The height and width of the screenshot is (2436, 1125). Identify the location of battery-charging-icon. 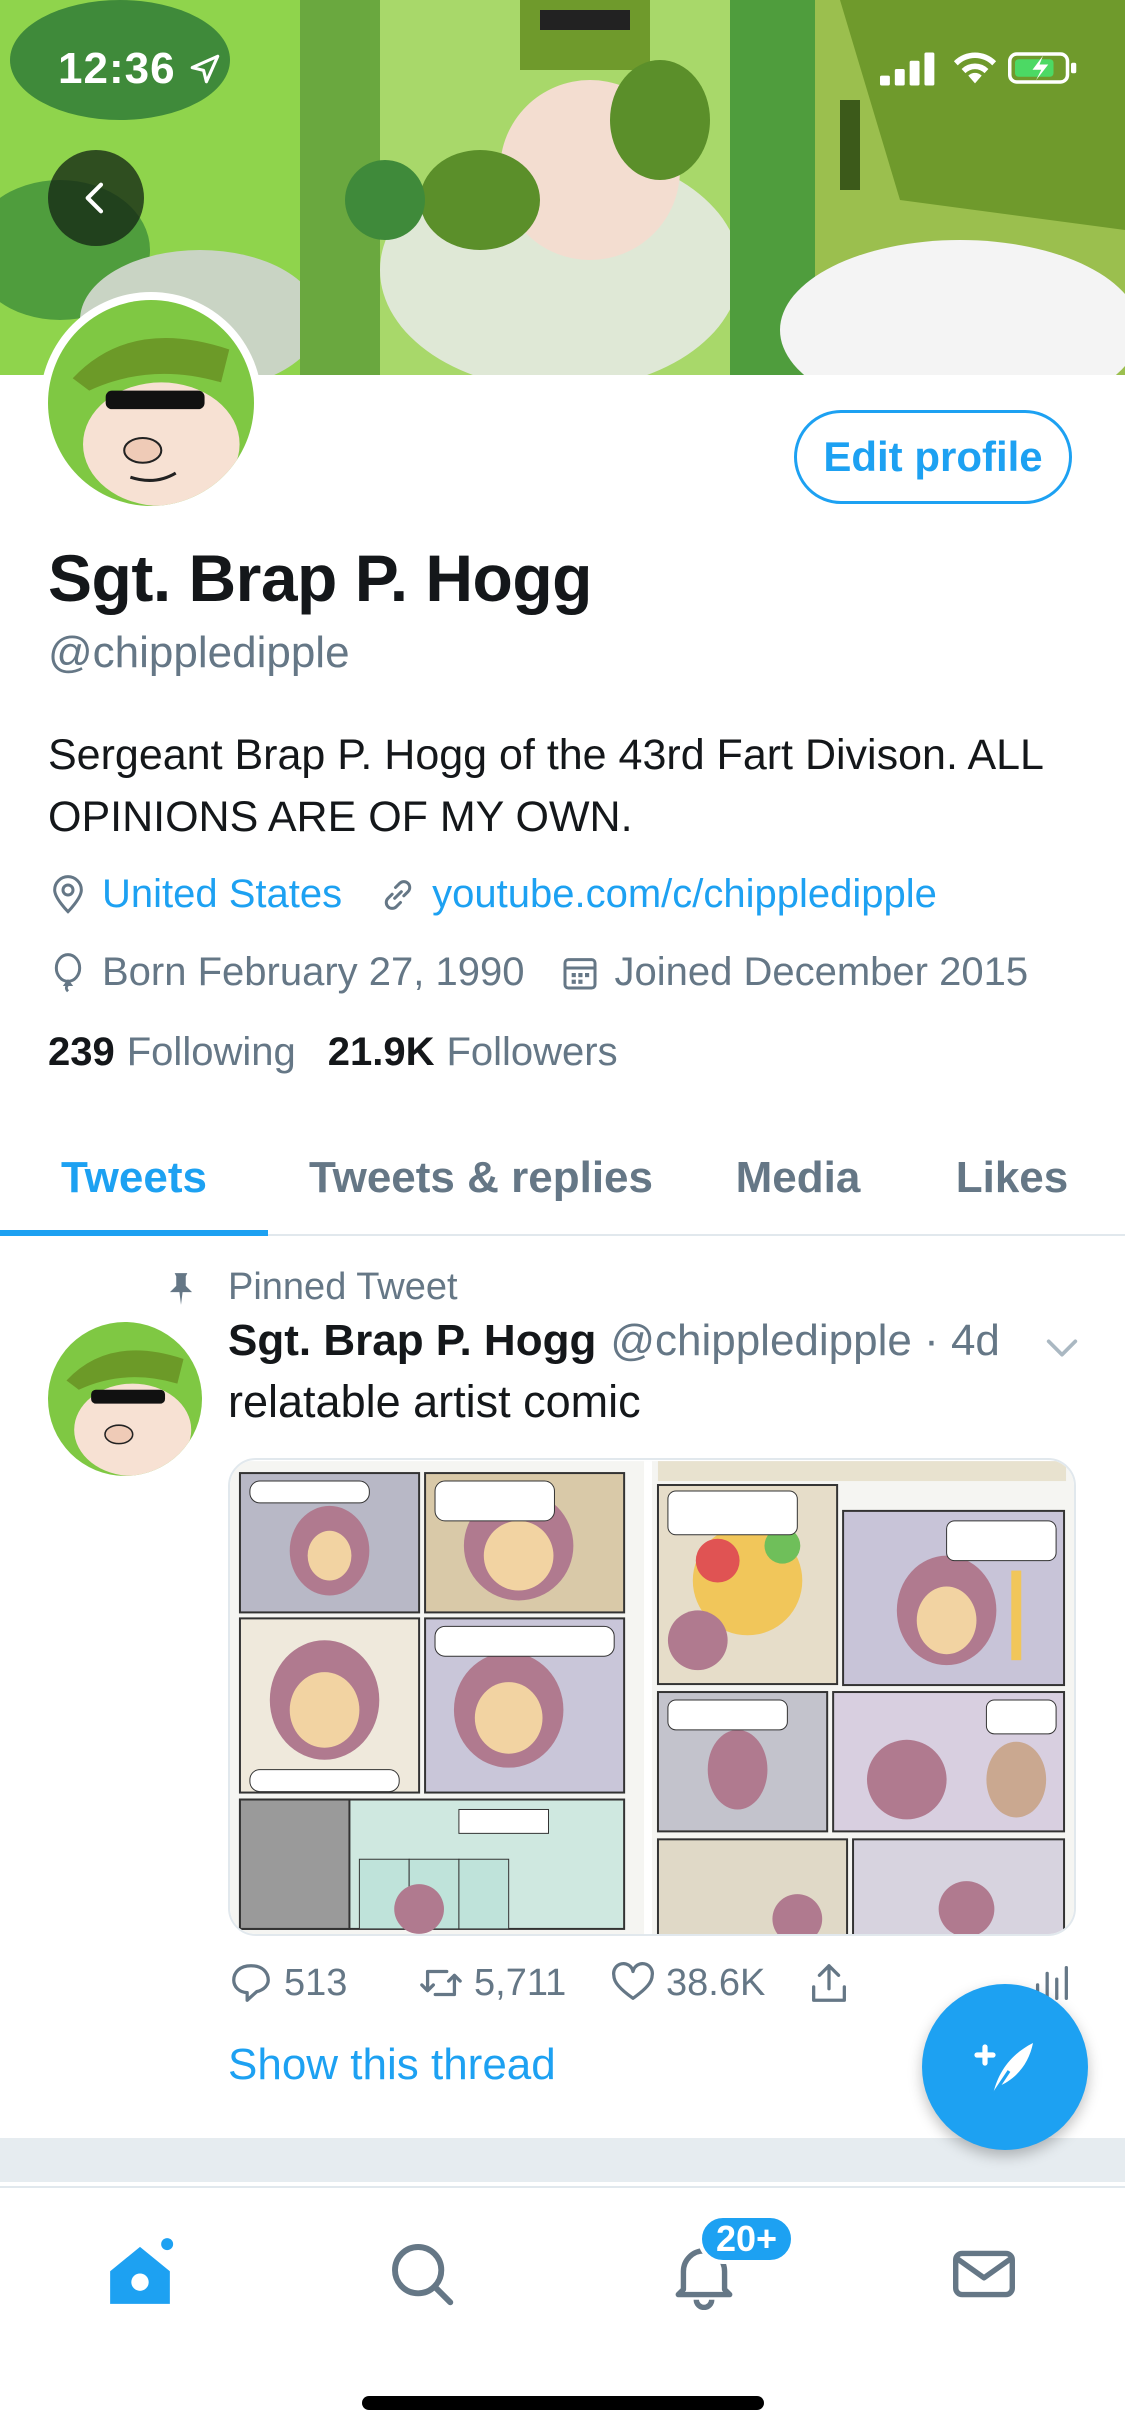
(1042, 68).